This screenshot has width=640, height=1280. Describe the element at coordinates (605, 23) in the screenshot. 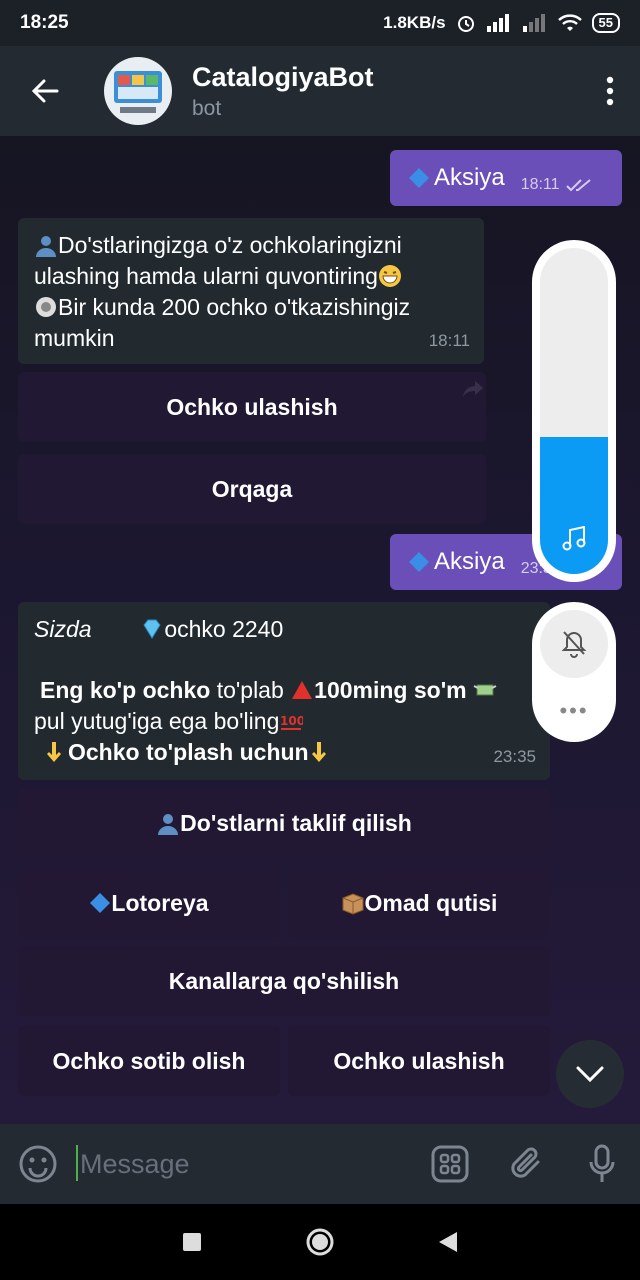

I see `battery-indicator: 55` at that location.